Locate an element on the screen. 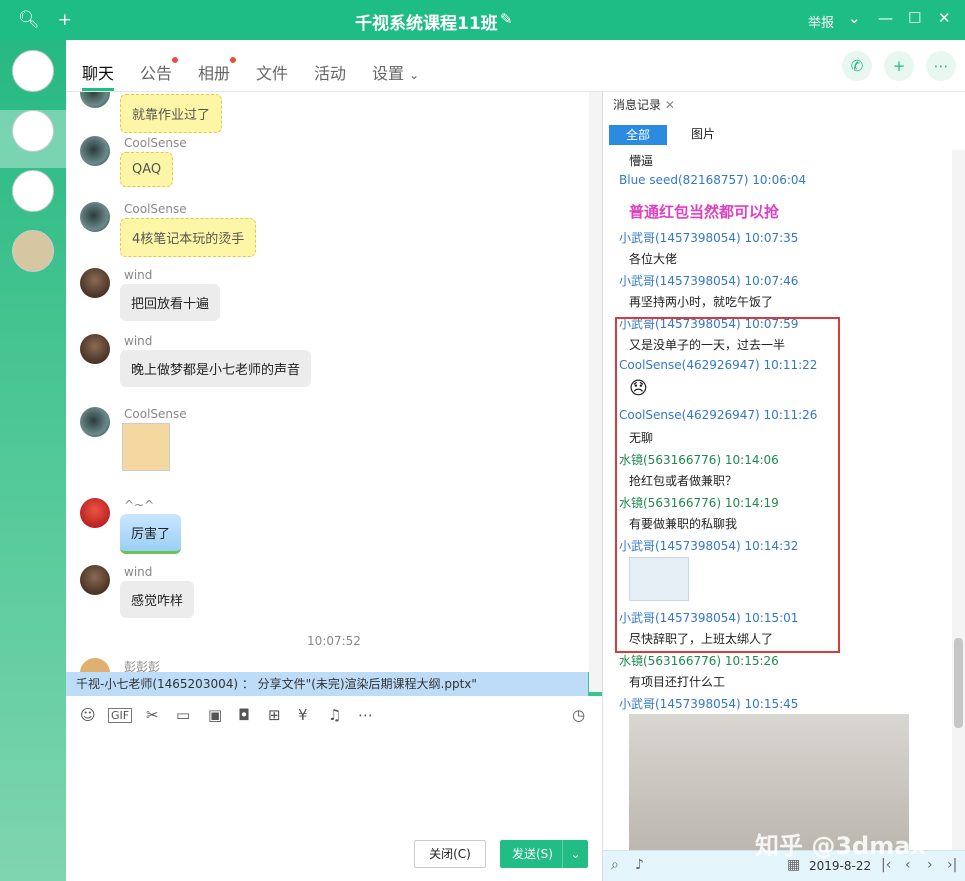 The image size is (965, 881). sender-name: ^~^ is located at coordinates (139, 505).